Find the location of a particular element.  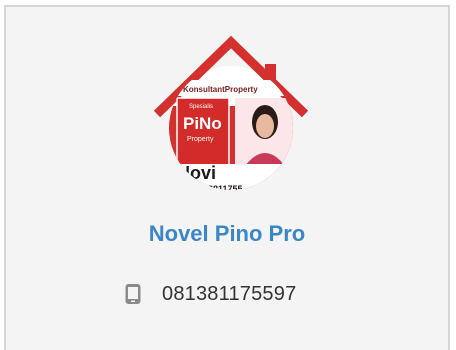

logo-agent-name: Novi is located at coordinates (196, 173).